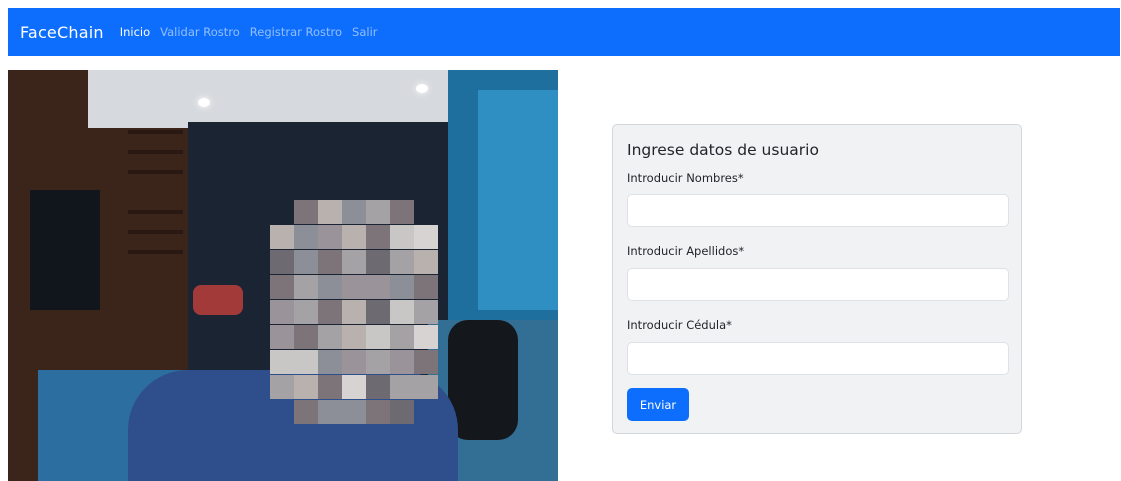 The image size is (1121, 481). Describe the element at coordinates (218, 300) in the screenshot. I see `camera-background-bag` at that location.